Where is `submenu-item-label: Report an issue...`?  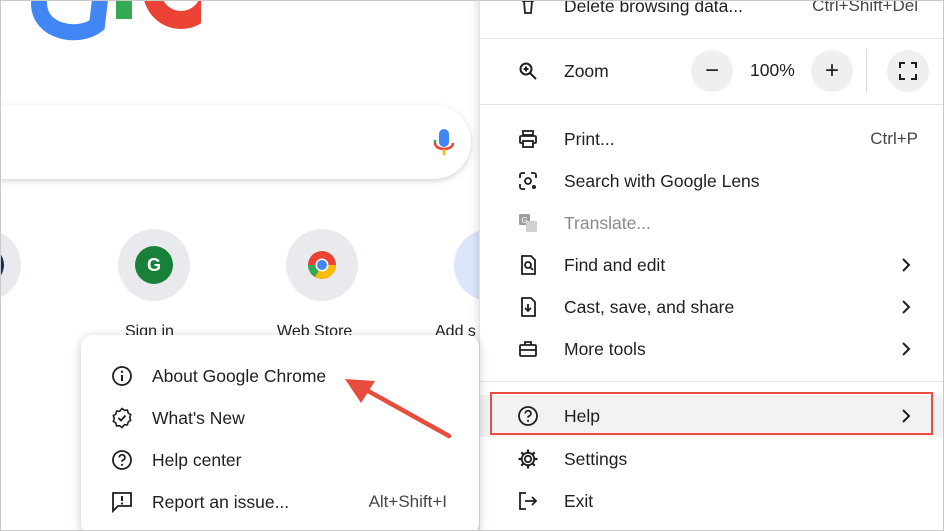
submenu-item-label: Report an issue... is located at coordinates (221, 501).